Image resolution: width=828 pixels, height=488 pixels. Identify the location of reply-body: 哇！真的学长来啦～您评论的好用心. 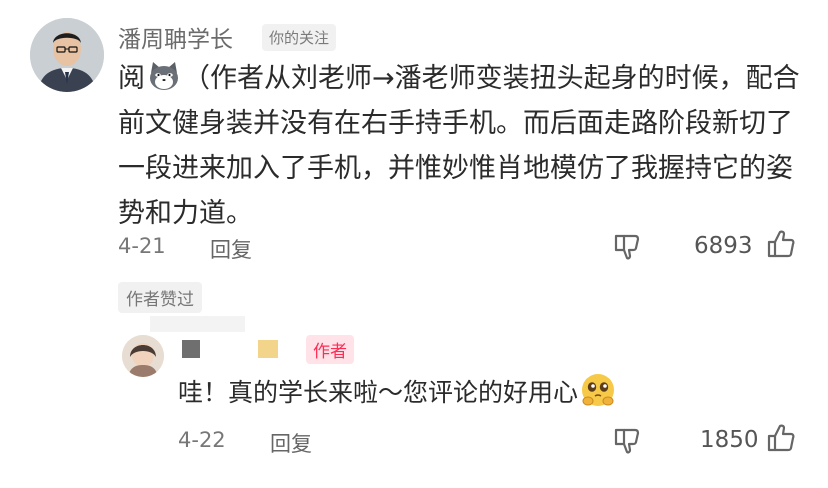
(397, 392).